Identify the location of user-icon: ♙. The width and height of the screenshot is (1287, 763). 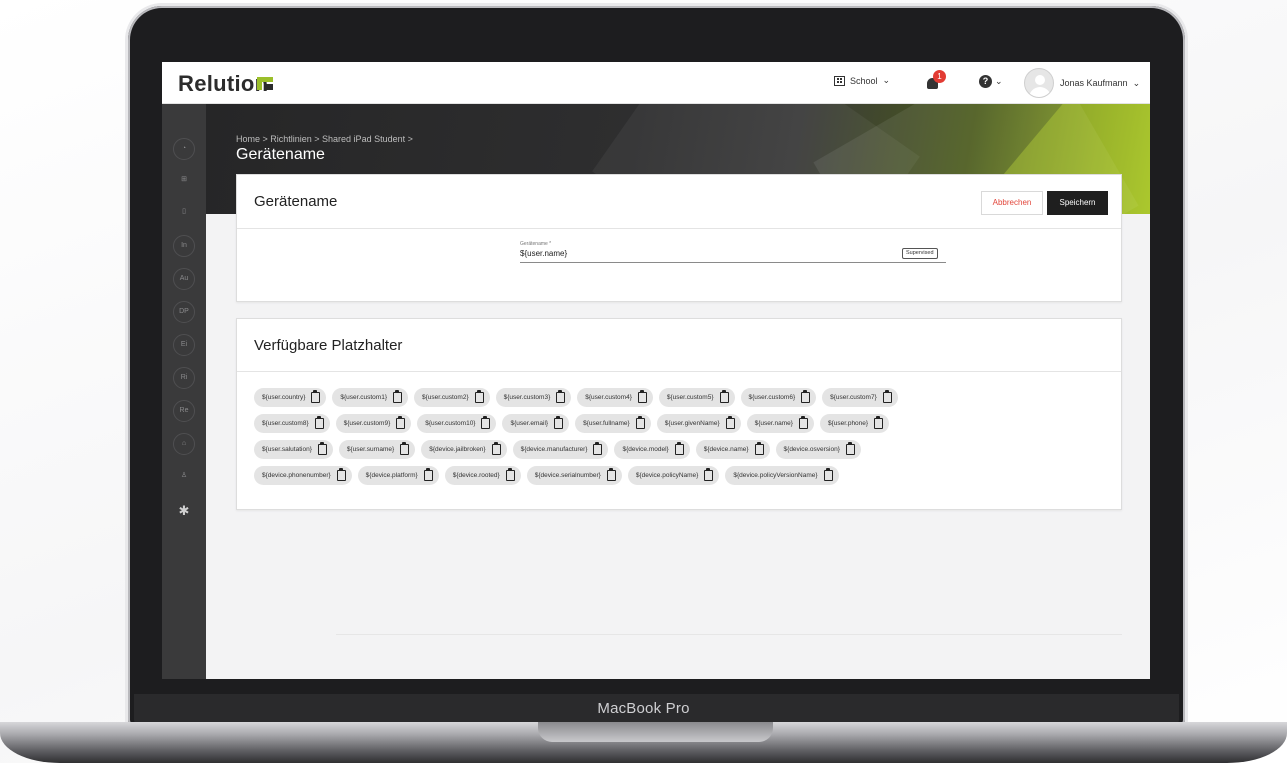
(184, 475).